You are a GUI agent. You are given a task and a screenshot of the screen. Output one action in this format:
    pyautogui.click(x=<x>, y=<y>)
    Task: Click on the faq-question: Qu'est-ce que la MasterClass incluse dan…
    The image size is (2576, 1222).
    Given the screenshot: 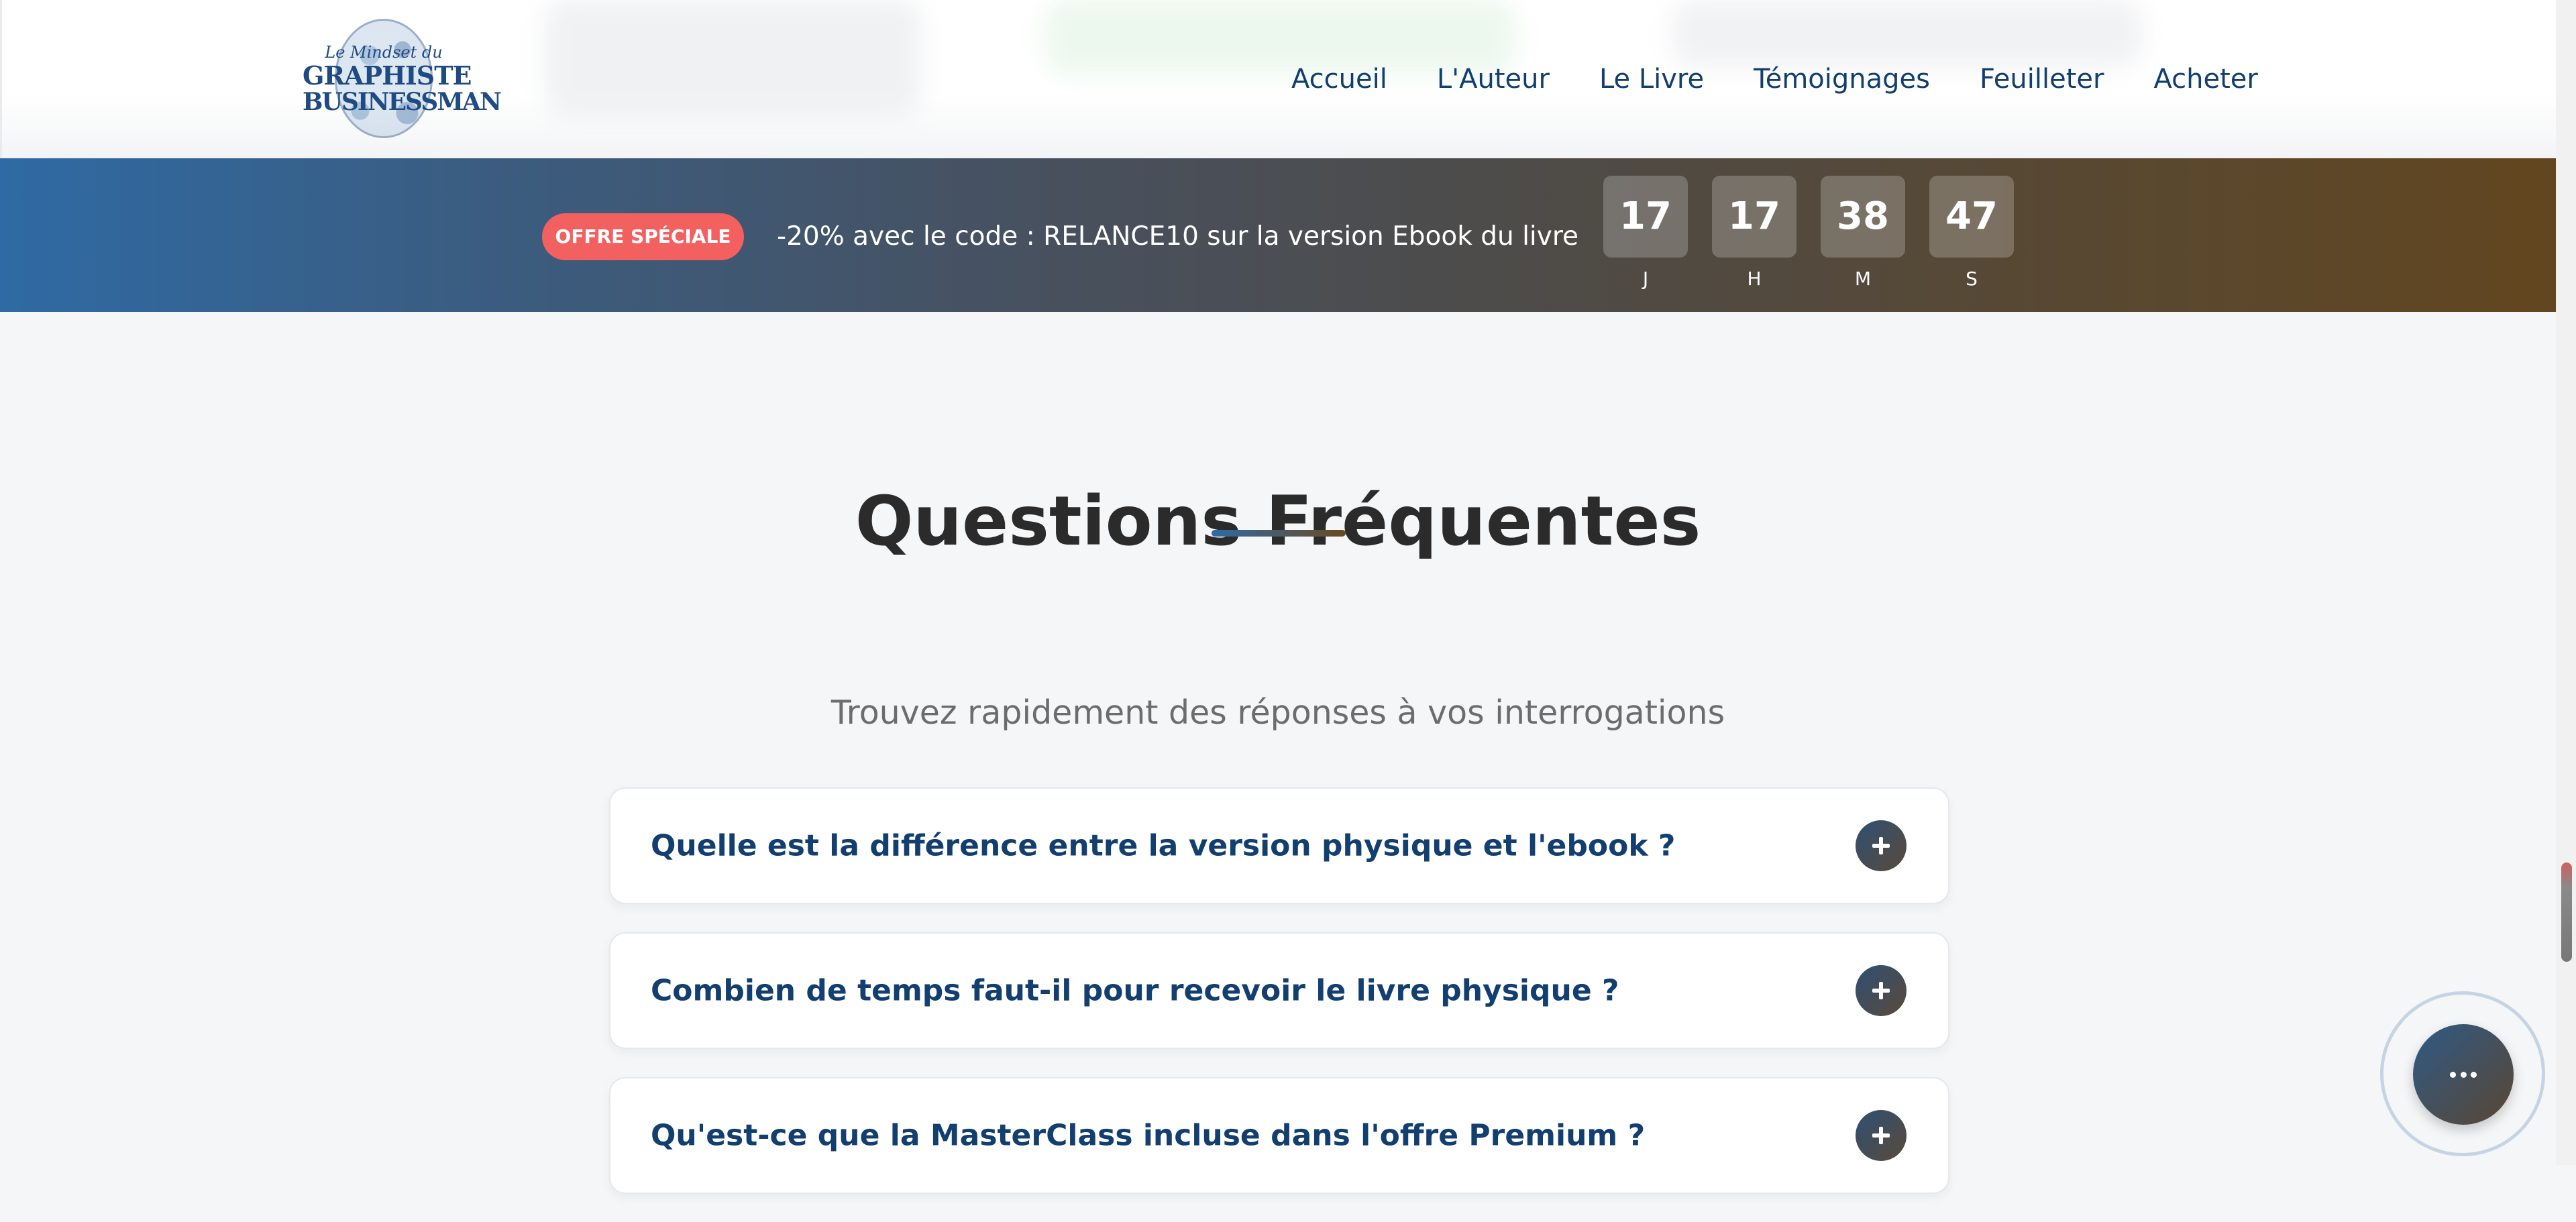 What is the action you would take?
    pyautogui.click(x=1148, y=1136)
    